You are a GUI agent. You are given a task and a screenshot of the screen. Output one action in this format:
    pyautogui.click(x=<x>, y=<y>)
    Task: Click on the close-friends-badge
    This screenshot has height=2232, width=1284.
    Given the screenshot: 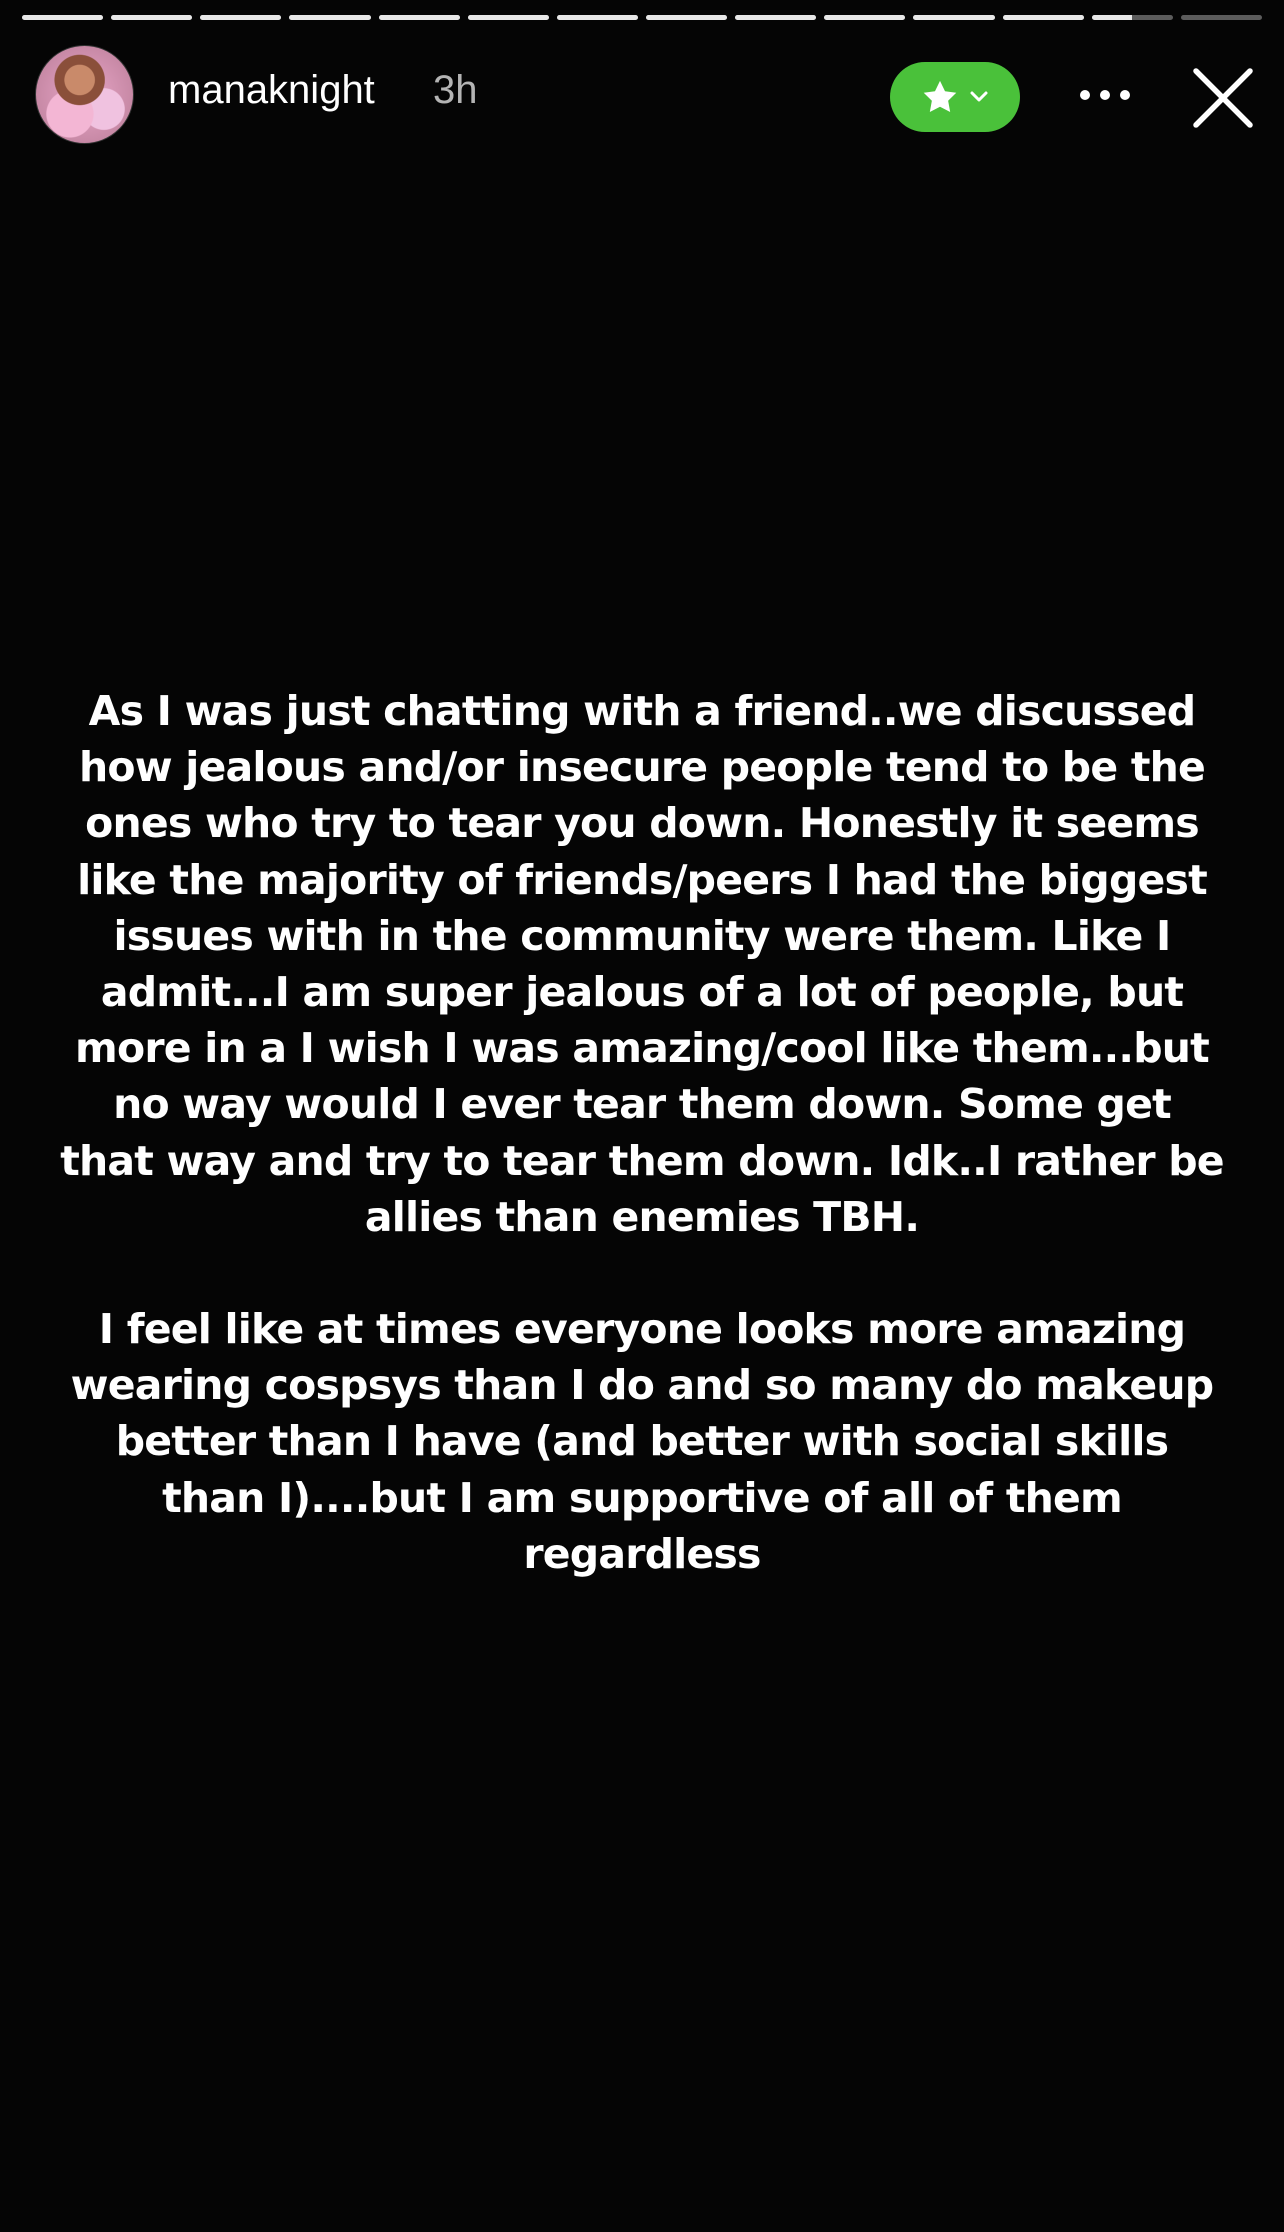 What is the action you would take?
    pyautogui.click(x=955, y=97)
    